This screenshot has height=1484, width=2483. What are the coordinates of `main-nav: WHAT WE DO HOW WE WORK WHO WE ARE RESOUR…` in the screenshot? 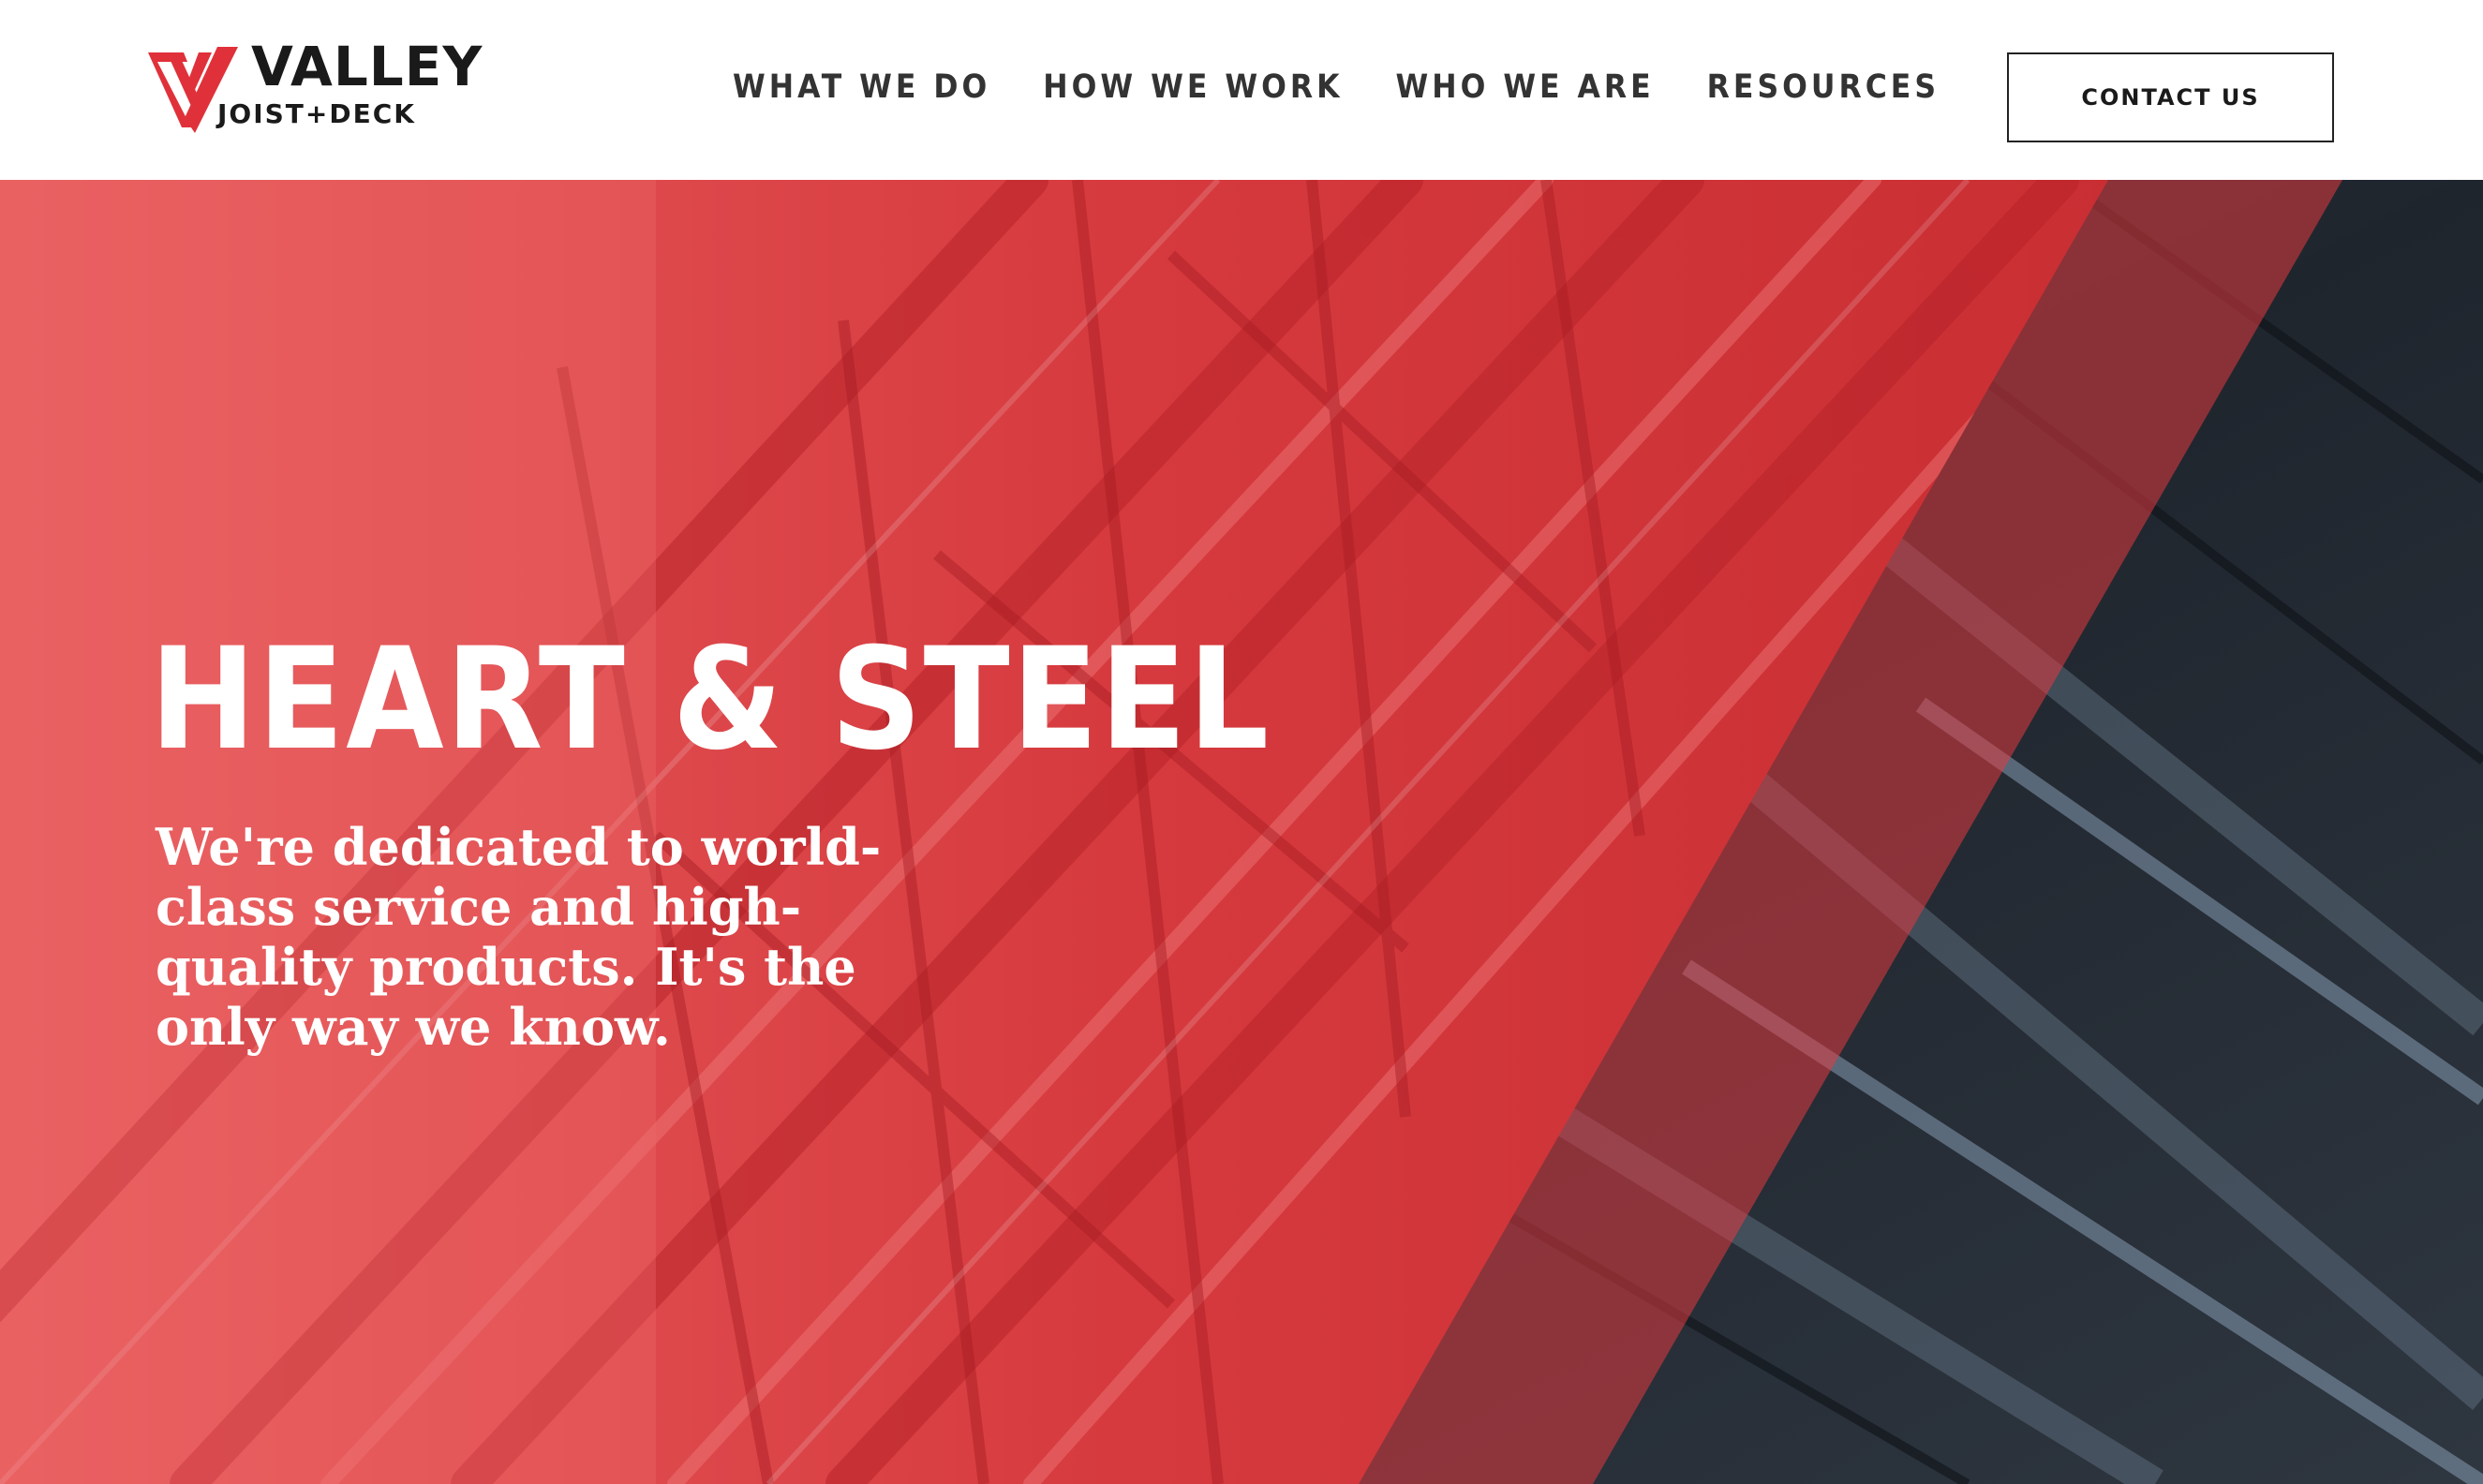 It's located at (1336, 87).